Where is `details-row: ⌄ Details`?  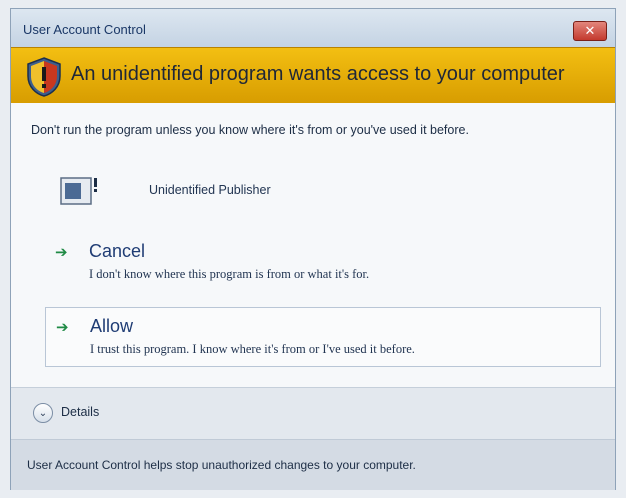 details-row: ⌄ Details is located at coordinates (313, 413).